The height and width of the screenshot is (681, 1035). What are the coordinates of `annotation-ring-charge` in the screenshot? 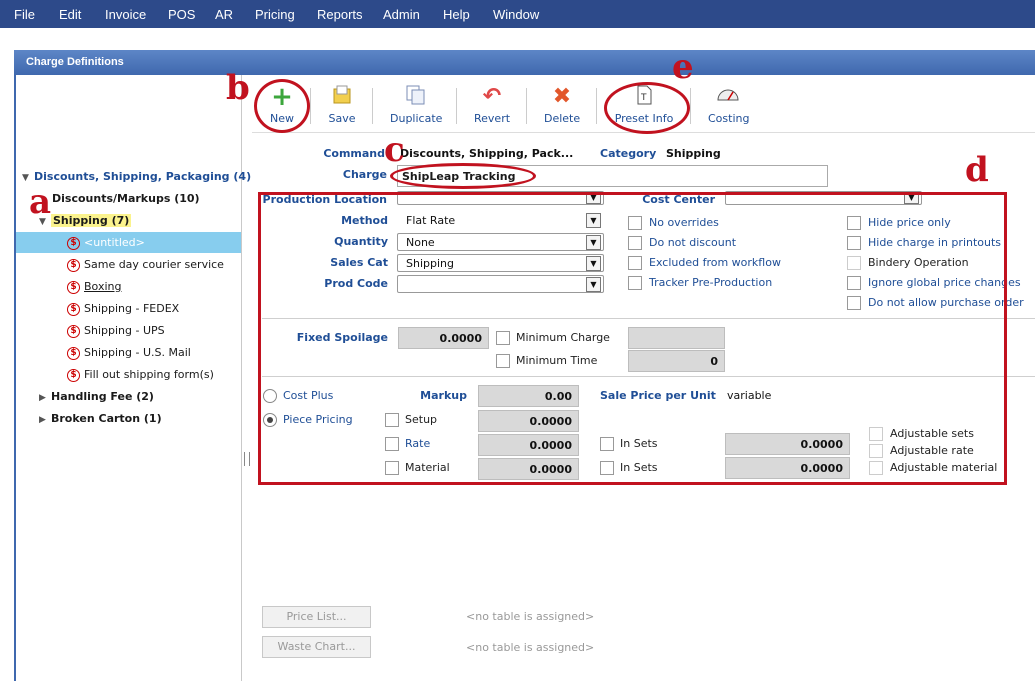 It's located at (463, 176).